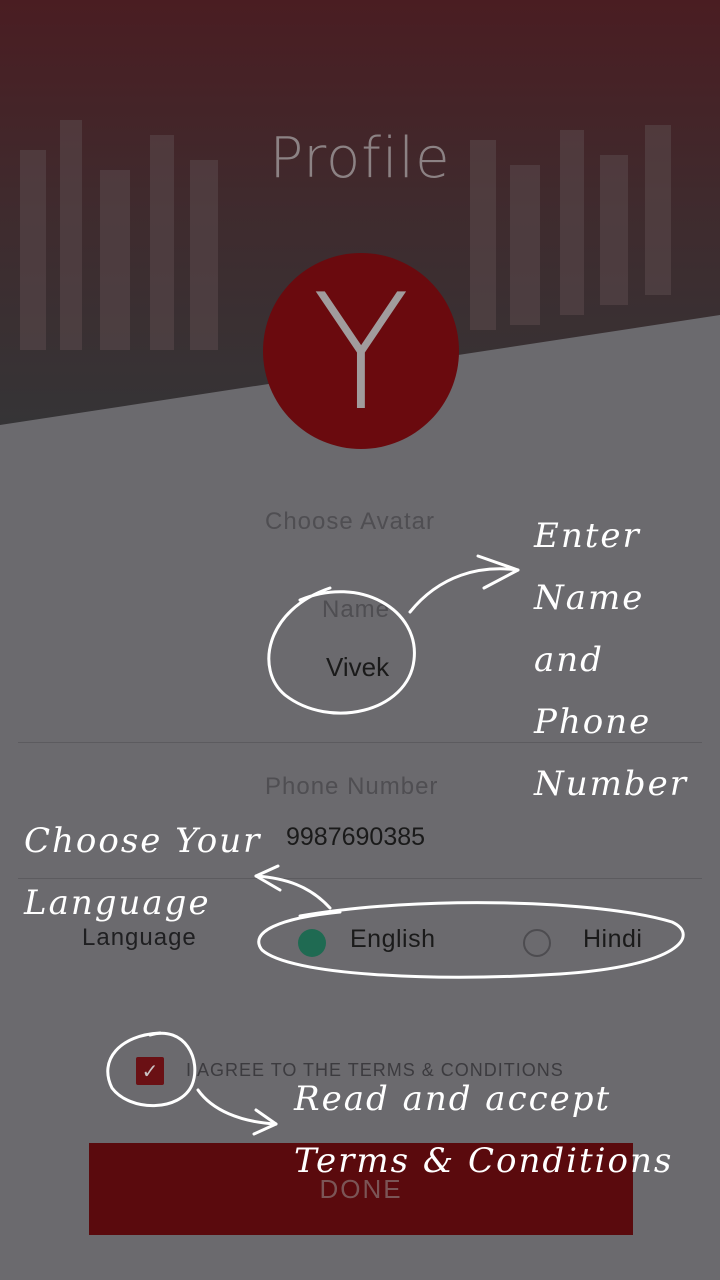  I want to click on annotation-terms-line: Terms & Conditions, so click(484, 1161).